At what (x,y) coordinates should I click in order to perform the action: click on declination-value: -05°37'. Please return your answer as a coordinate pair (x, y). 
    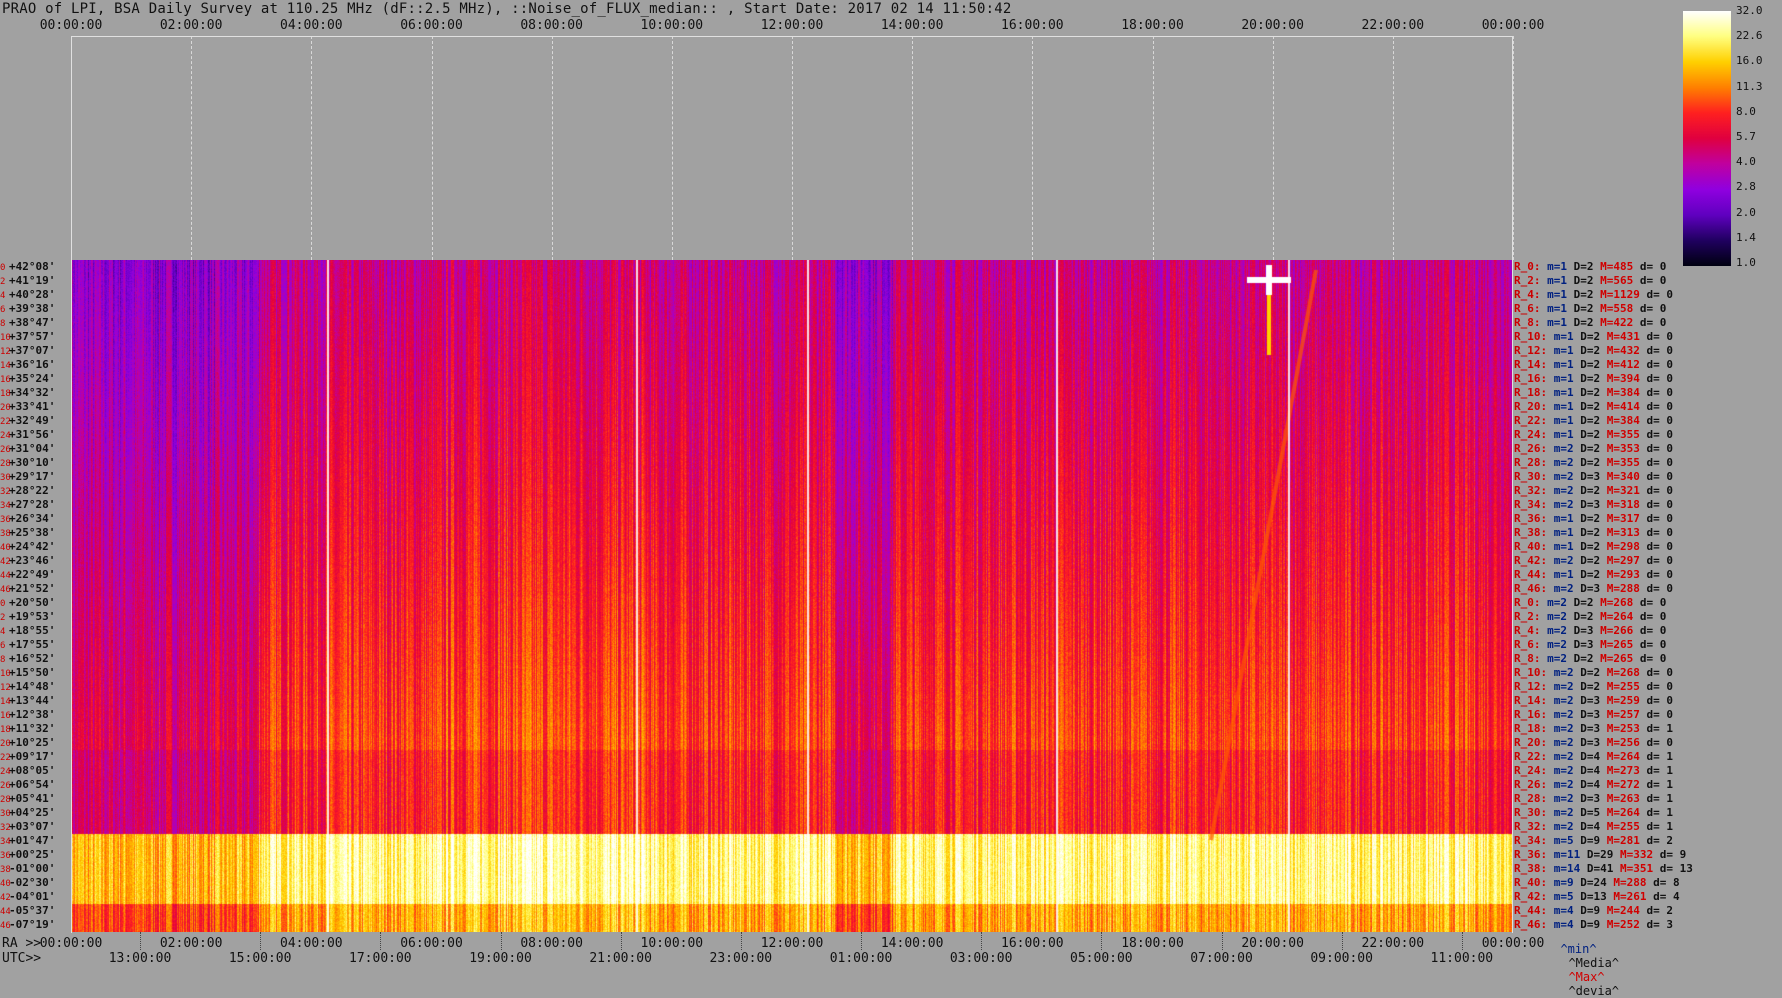
    Looking at the image, I should click on (32, 910).